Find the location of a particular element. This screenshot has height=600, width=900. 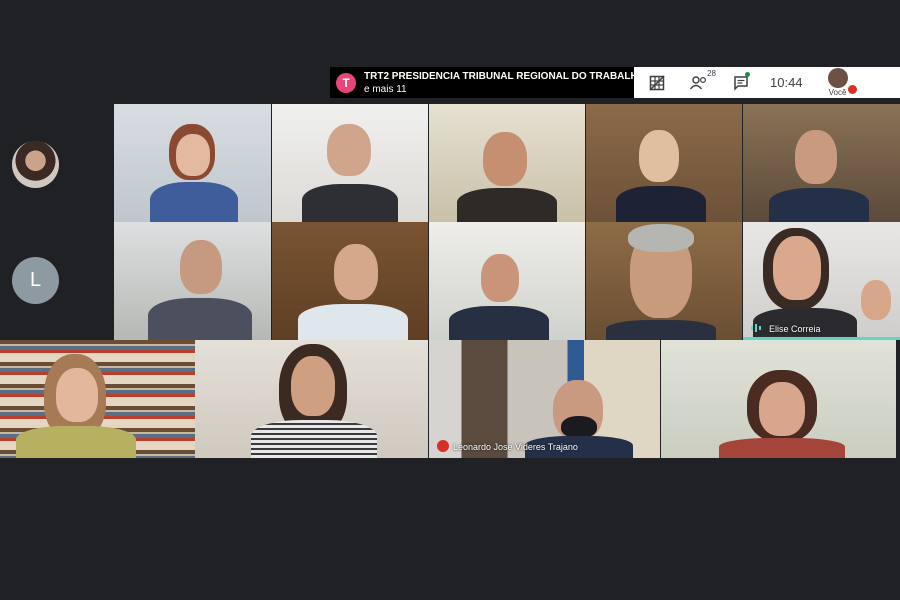

self-view: Você is located at coordinates (838, 82).